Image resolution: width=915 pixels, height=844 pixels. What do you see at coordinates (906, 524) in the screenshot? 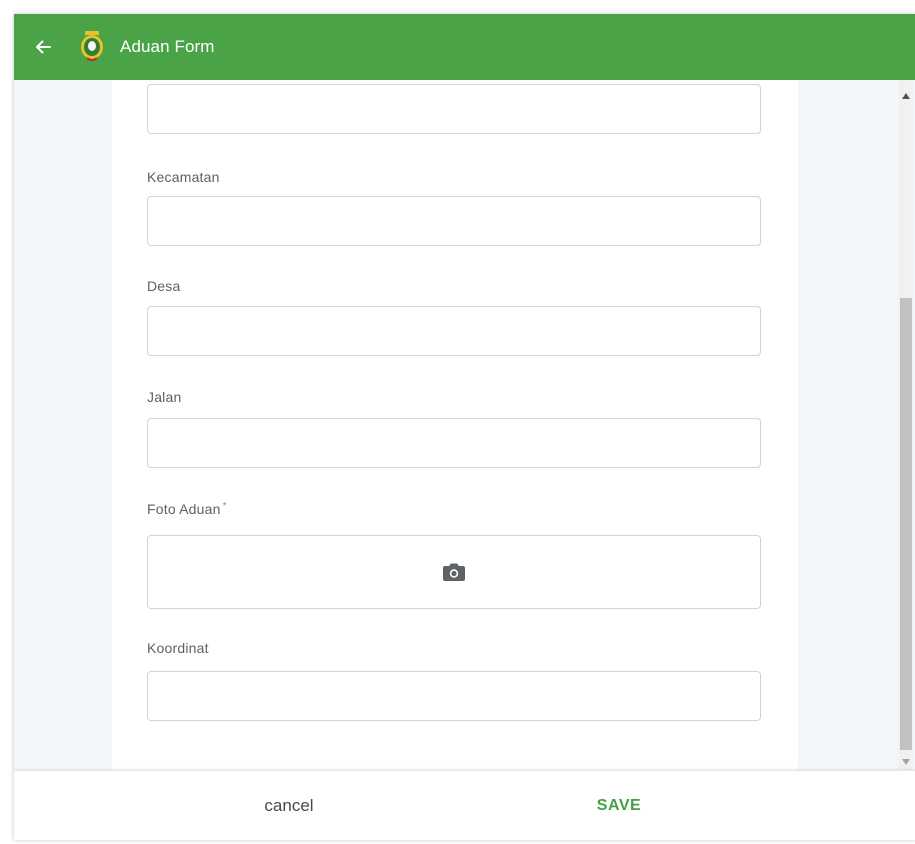
I see `scrollbar-thumb` at bounding box center [906, 524].